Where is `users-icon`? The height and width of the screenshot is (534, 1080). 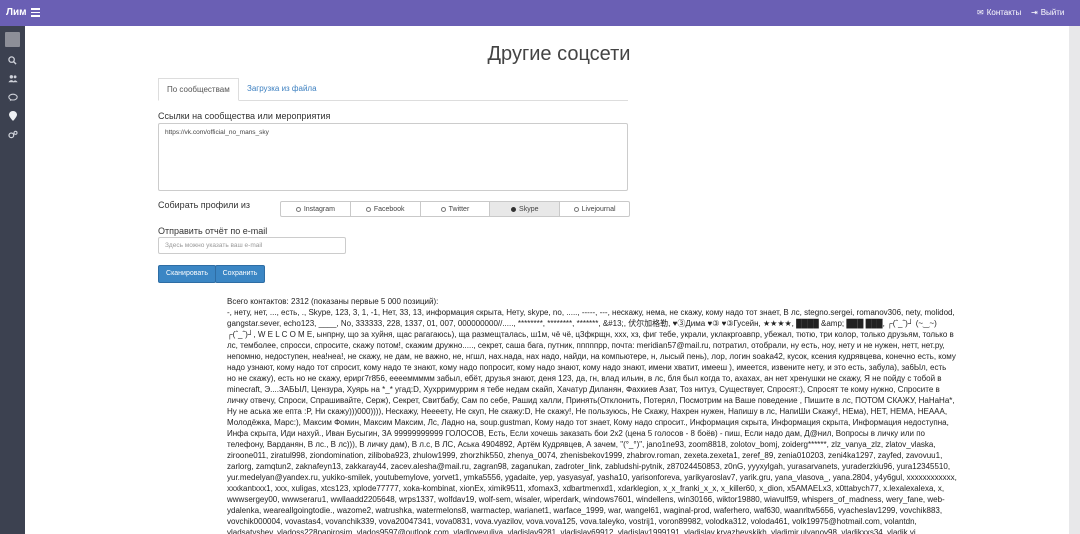
users-icon is located at coordinates (12, 79).